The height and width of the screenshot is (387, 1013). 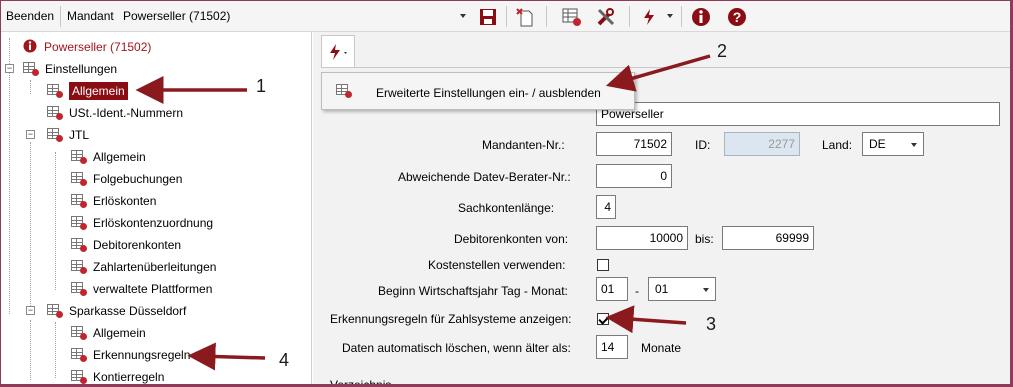 What do you see at coordinates (176, 16) in the screenshot?
I see `client-select: Powerseller (71502)` at bounding box center [176, 16].